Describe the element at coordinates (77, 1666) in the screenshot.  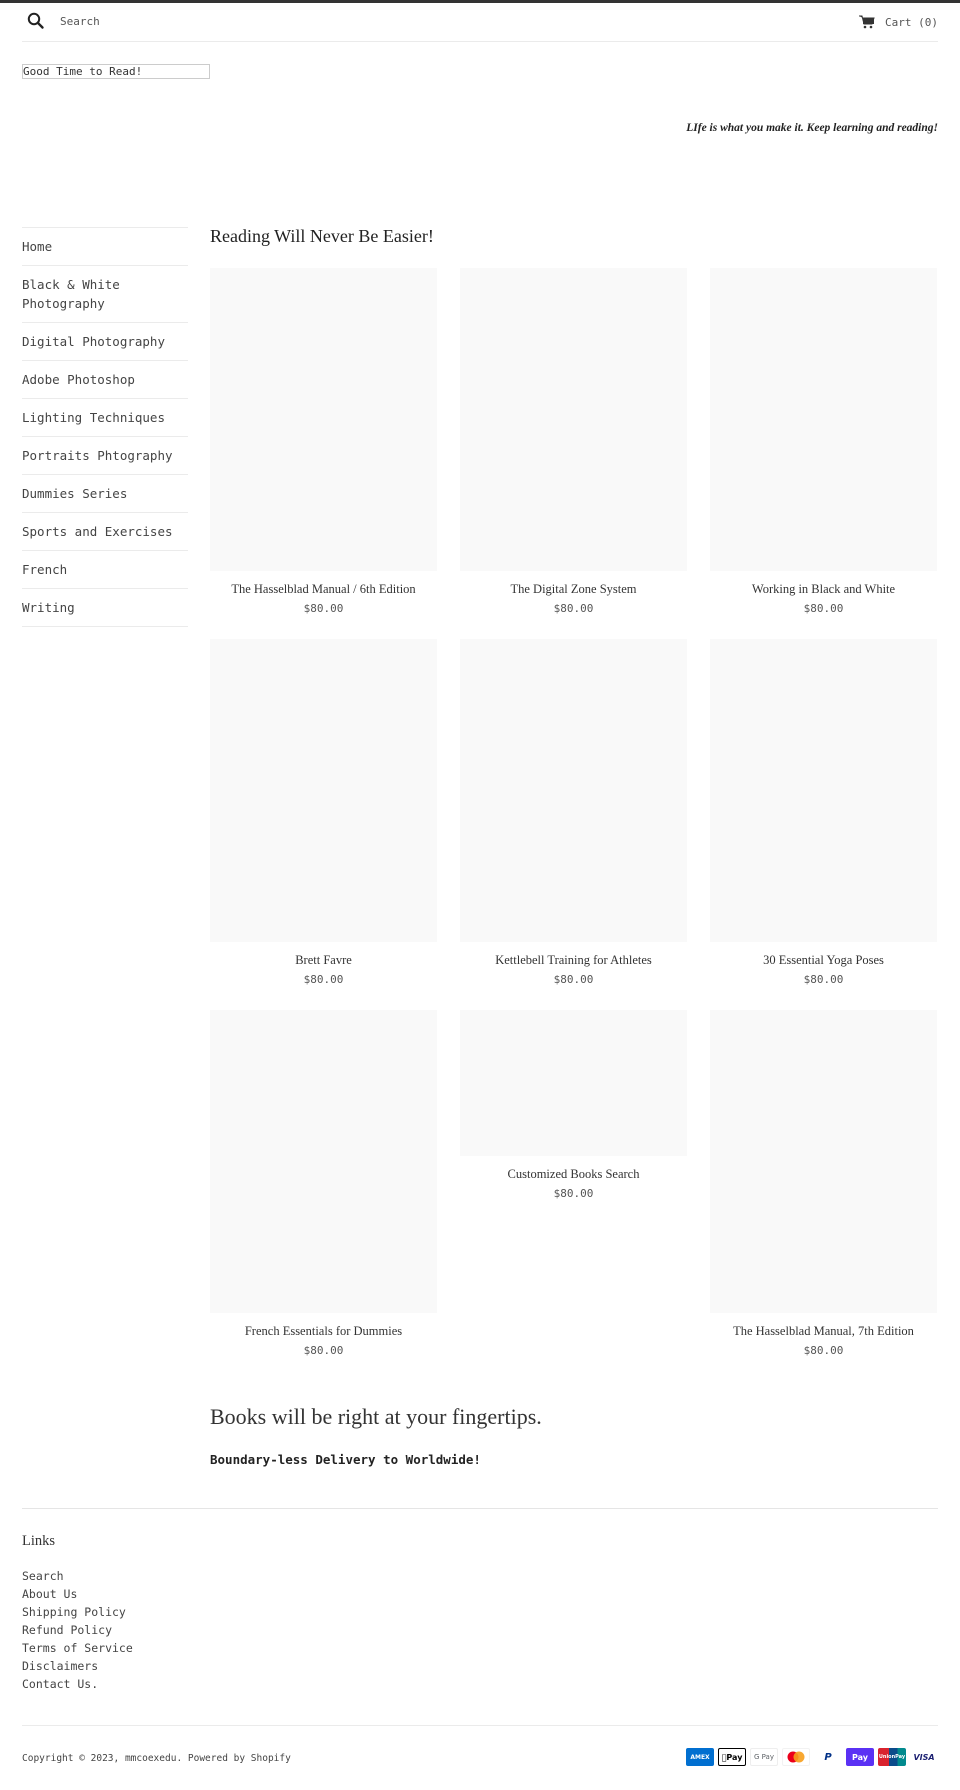
I see `footer-link-disclaimers: Disclaimers` at that location.